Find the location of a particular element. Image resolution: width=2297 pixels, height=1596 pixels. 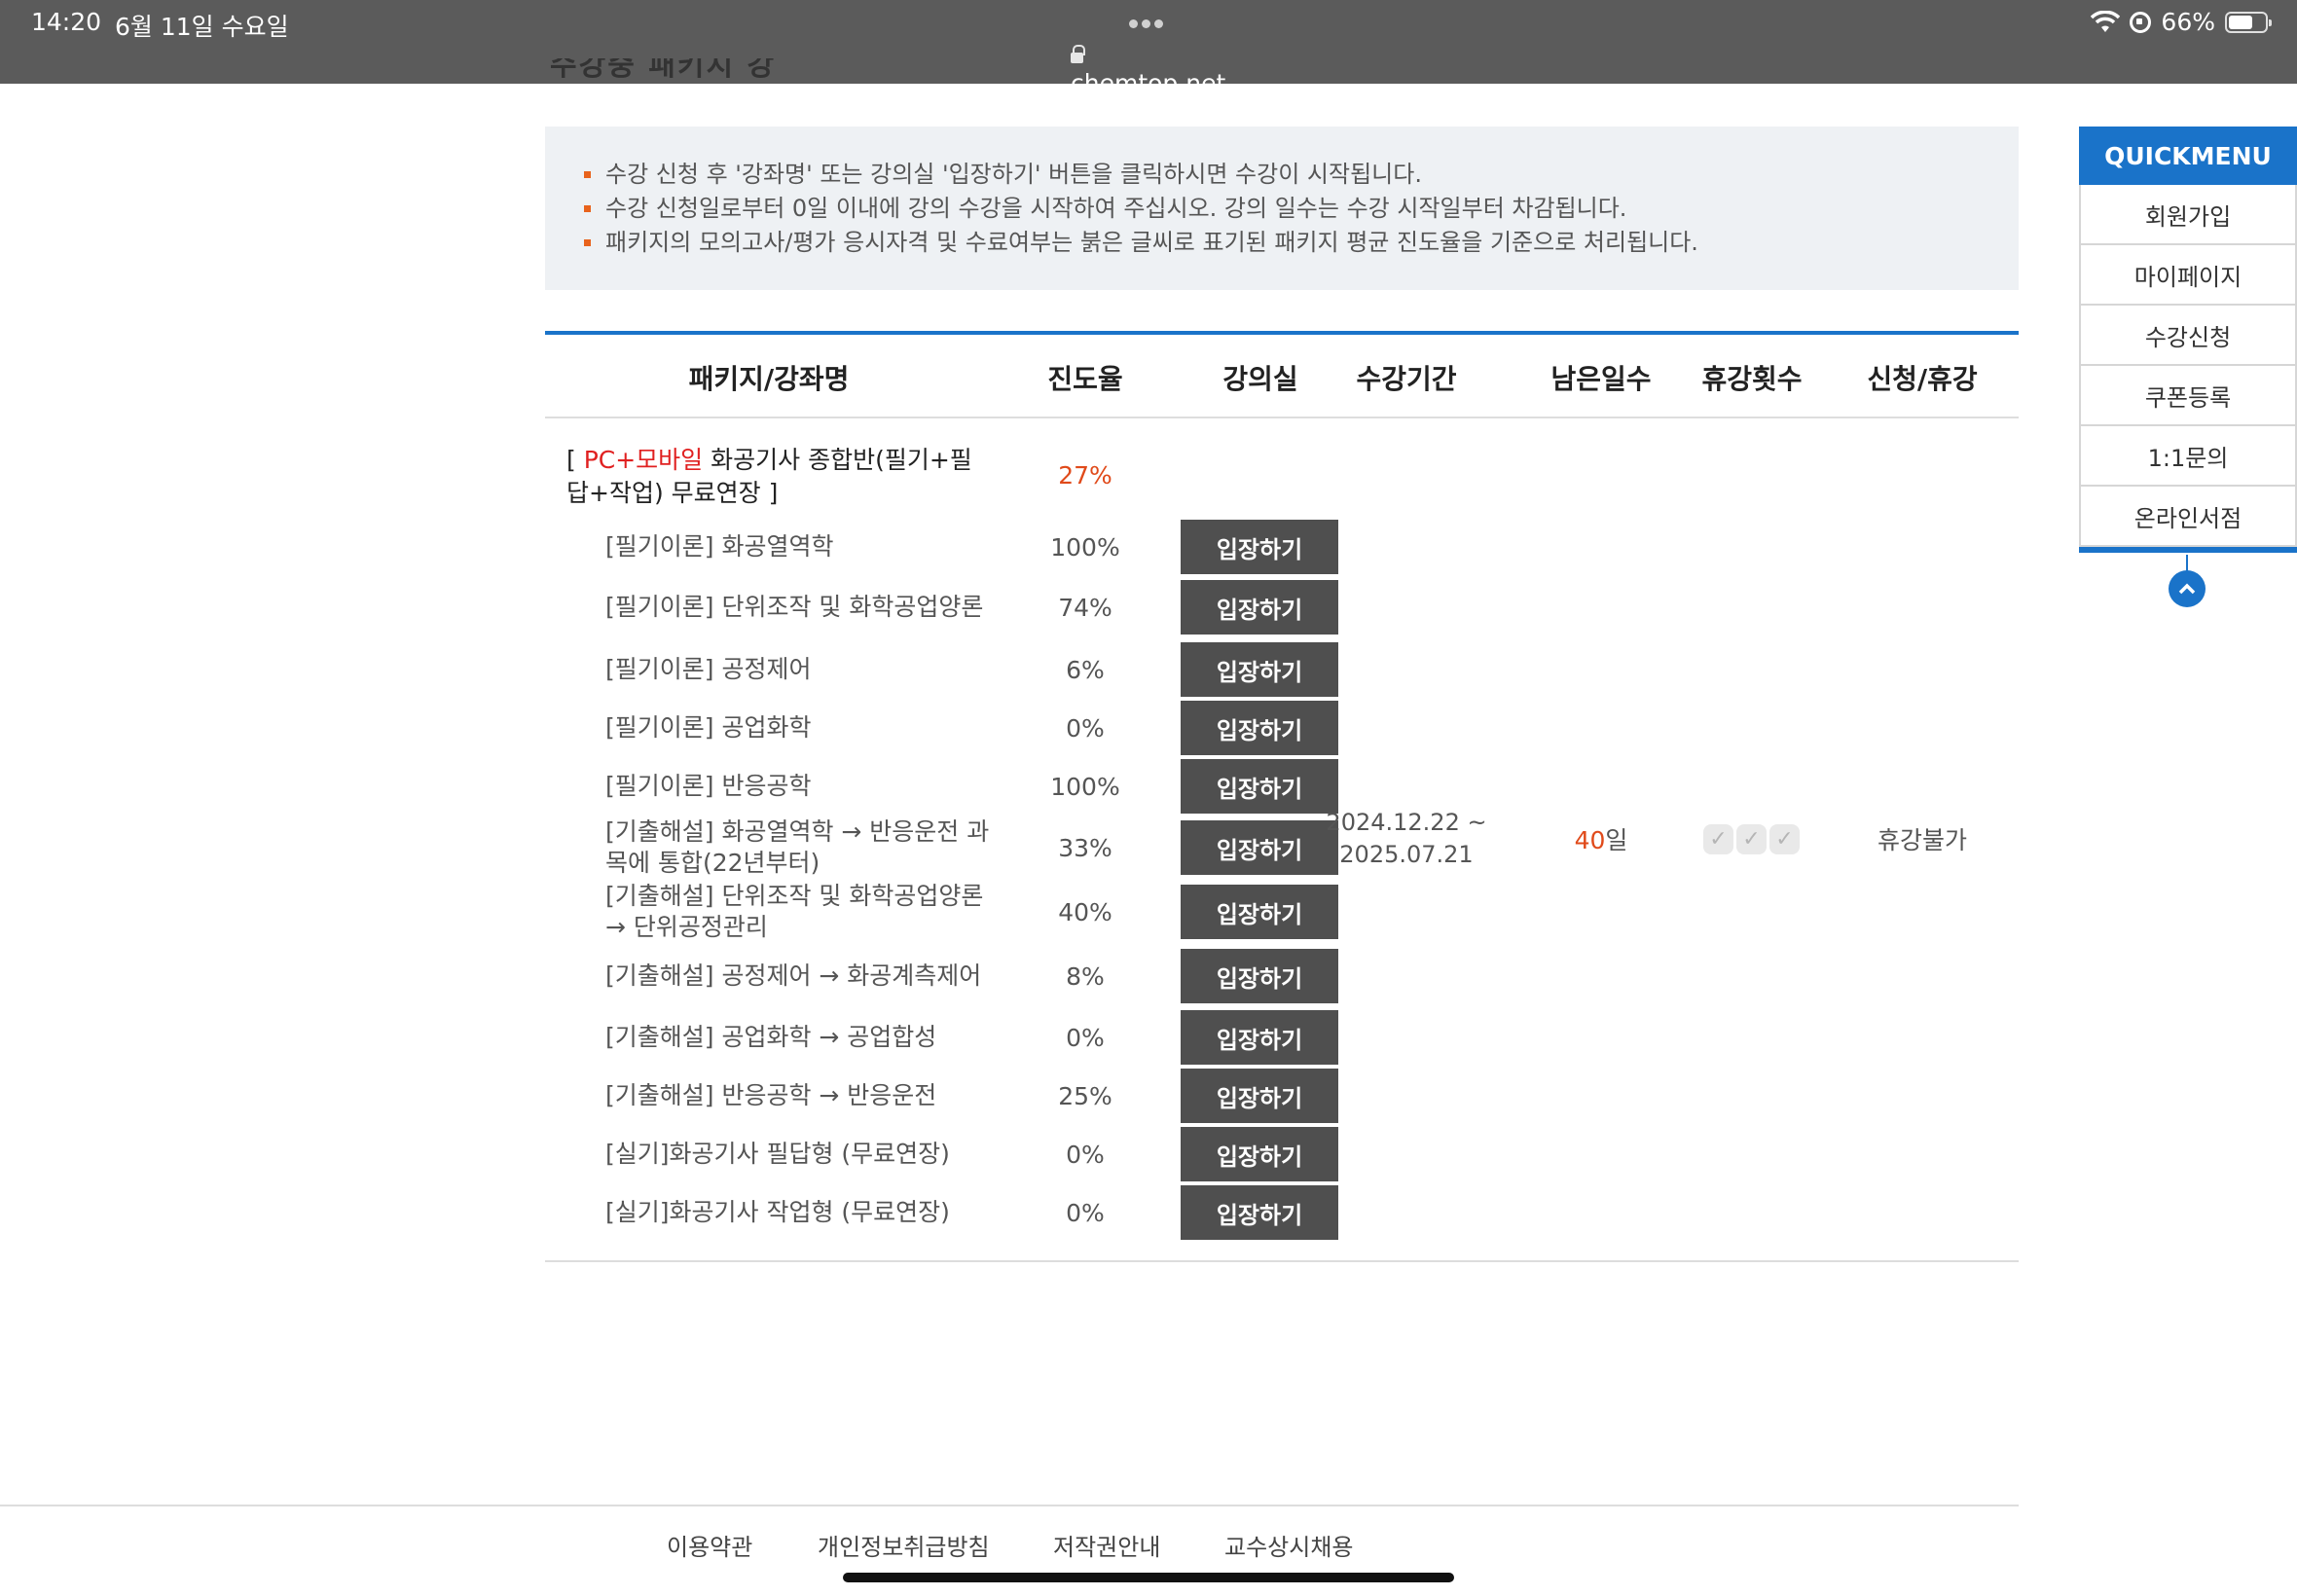

page-title: 수강중 패키지 강좌 is located at coordinates (663, 71).